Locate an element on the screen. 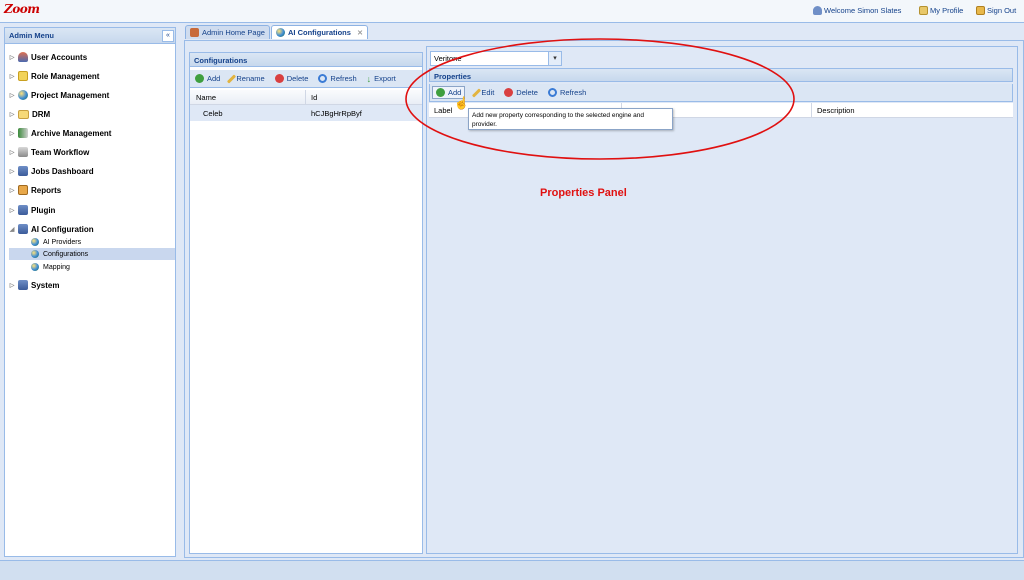 The width and height of the screenshot is (1024, 580). collapse-button: « is located at coordinates (168, 36).